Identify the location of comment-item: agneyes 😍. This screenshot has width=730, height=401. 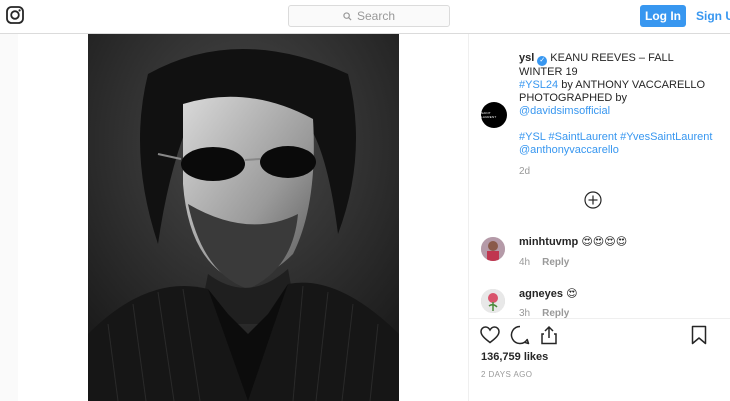
(548, 293).